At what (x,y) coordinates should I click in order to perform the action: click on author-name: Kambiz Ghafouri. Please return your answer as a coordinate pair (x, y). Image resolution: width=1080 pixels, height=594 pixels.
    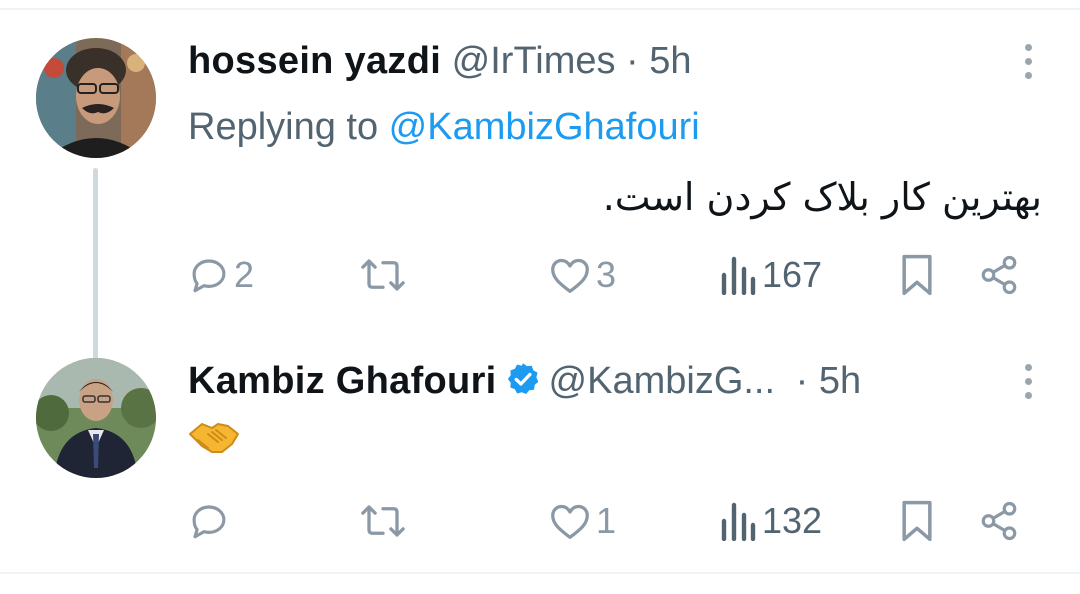
    Looking at the image, I should click on (342, 381).